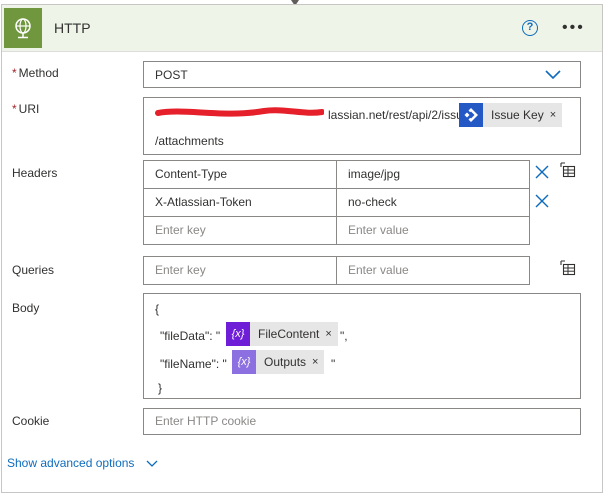  What do you see at coordinates (302, 28) in the screenshot?
I see `card-header: HTTP ? •••` at bounding box center [302, 28].